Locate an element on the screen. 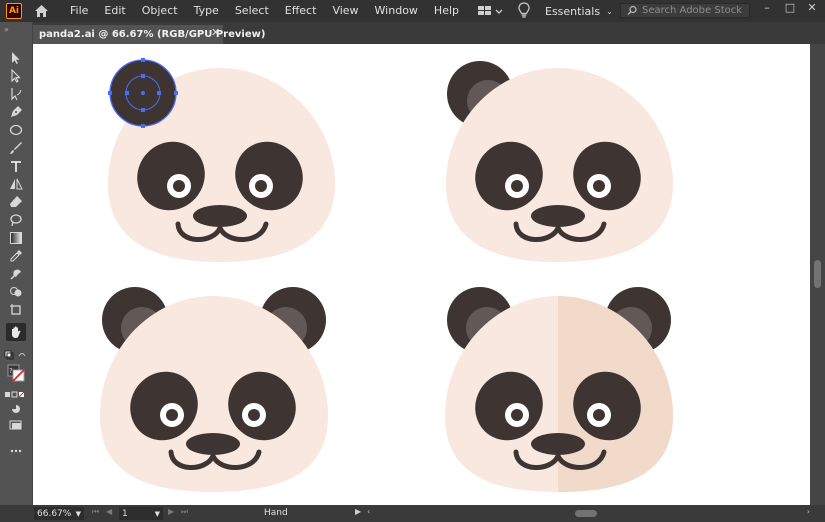 The image size is (825, 522). ellipse-tool is located at coordinates (16, 130).